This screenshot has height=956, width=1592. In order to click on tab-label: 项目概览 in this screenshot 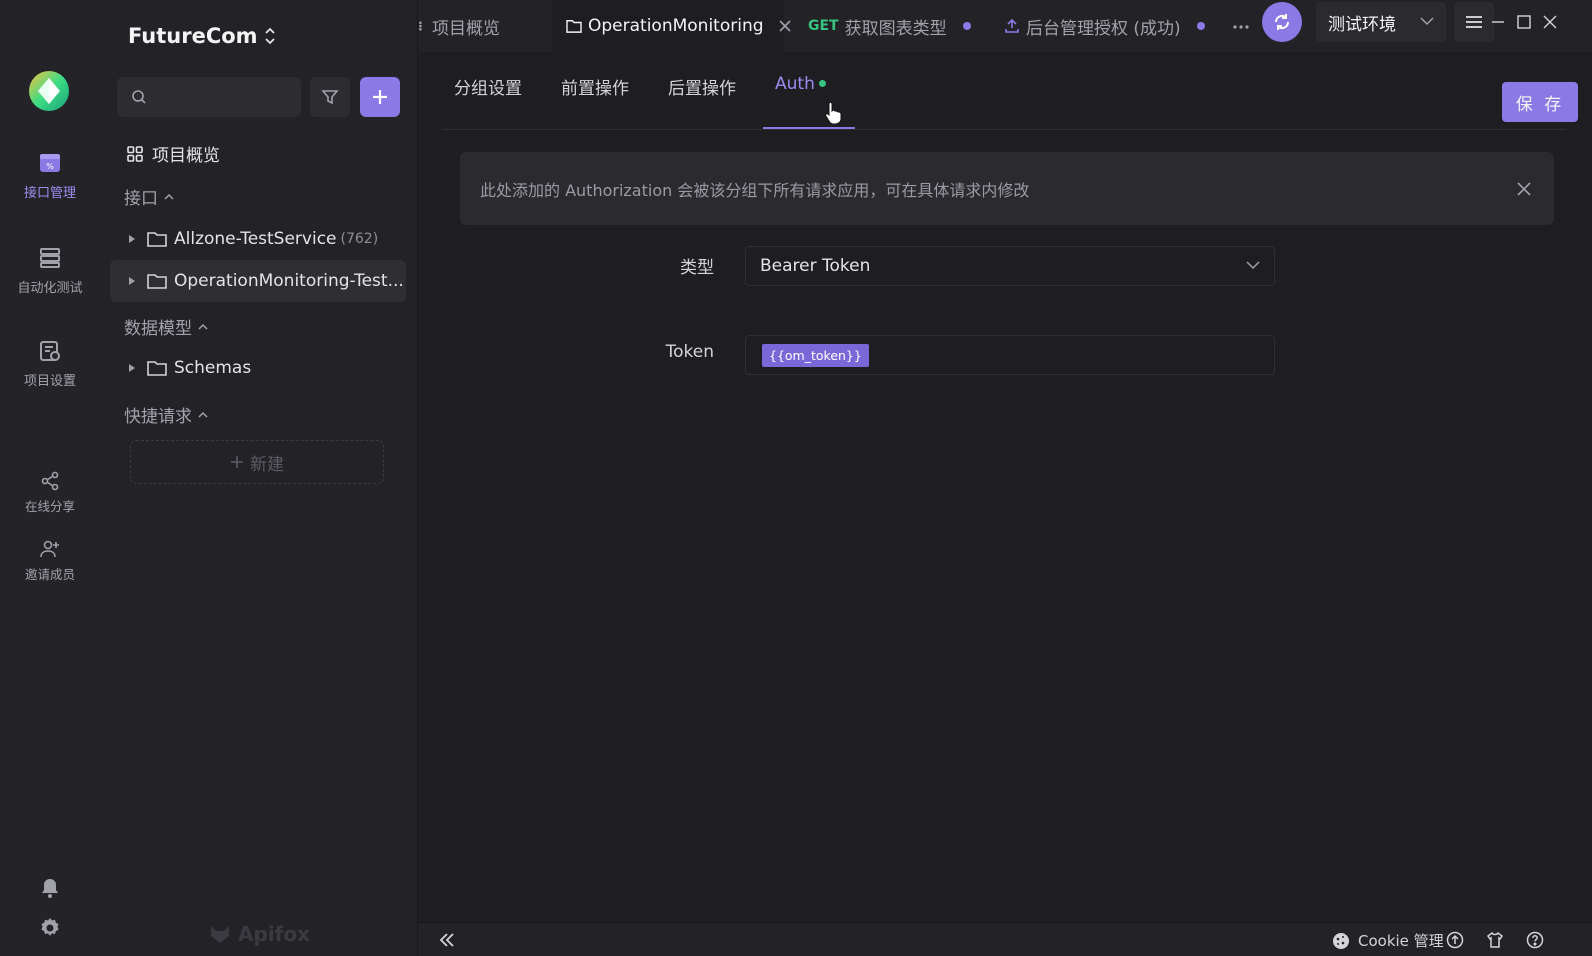, I will do `click(466, 28)`.